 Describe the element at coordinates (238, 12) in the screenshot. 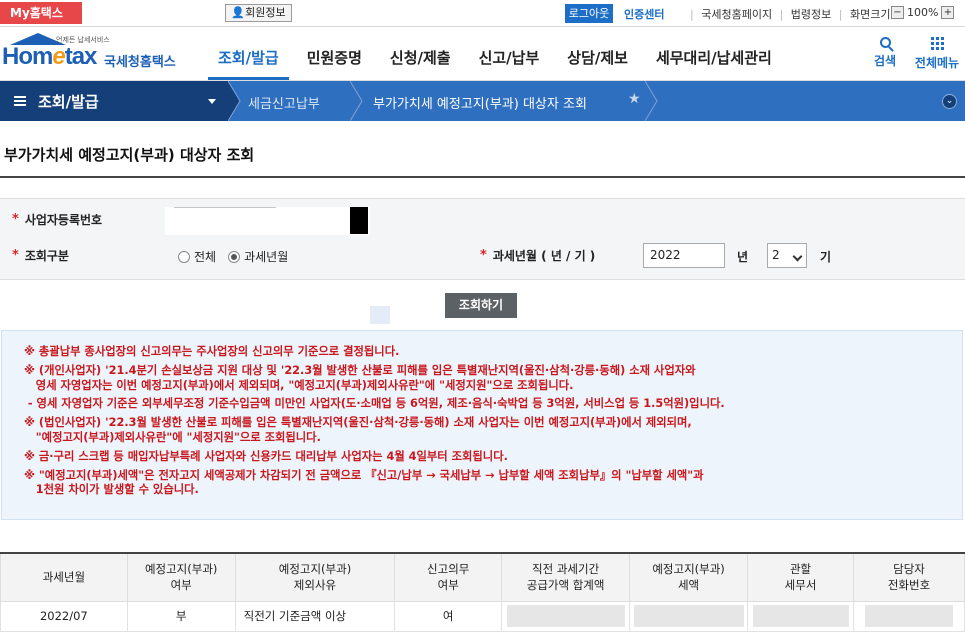

I see `user-icon: 👤` at that location.